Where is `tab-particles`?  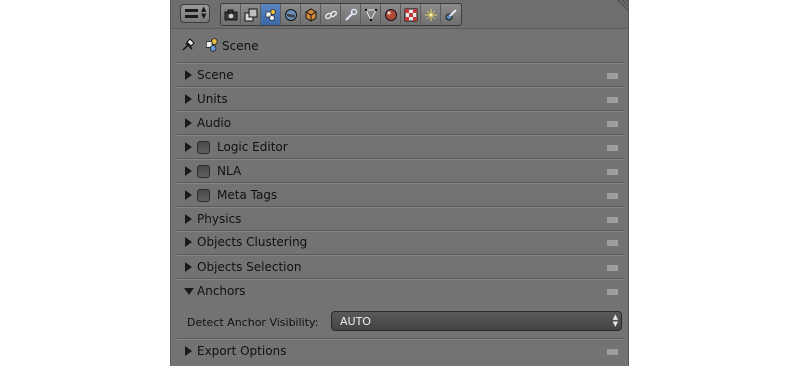 tab-particles is located at coordinates (431, 14).